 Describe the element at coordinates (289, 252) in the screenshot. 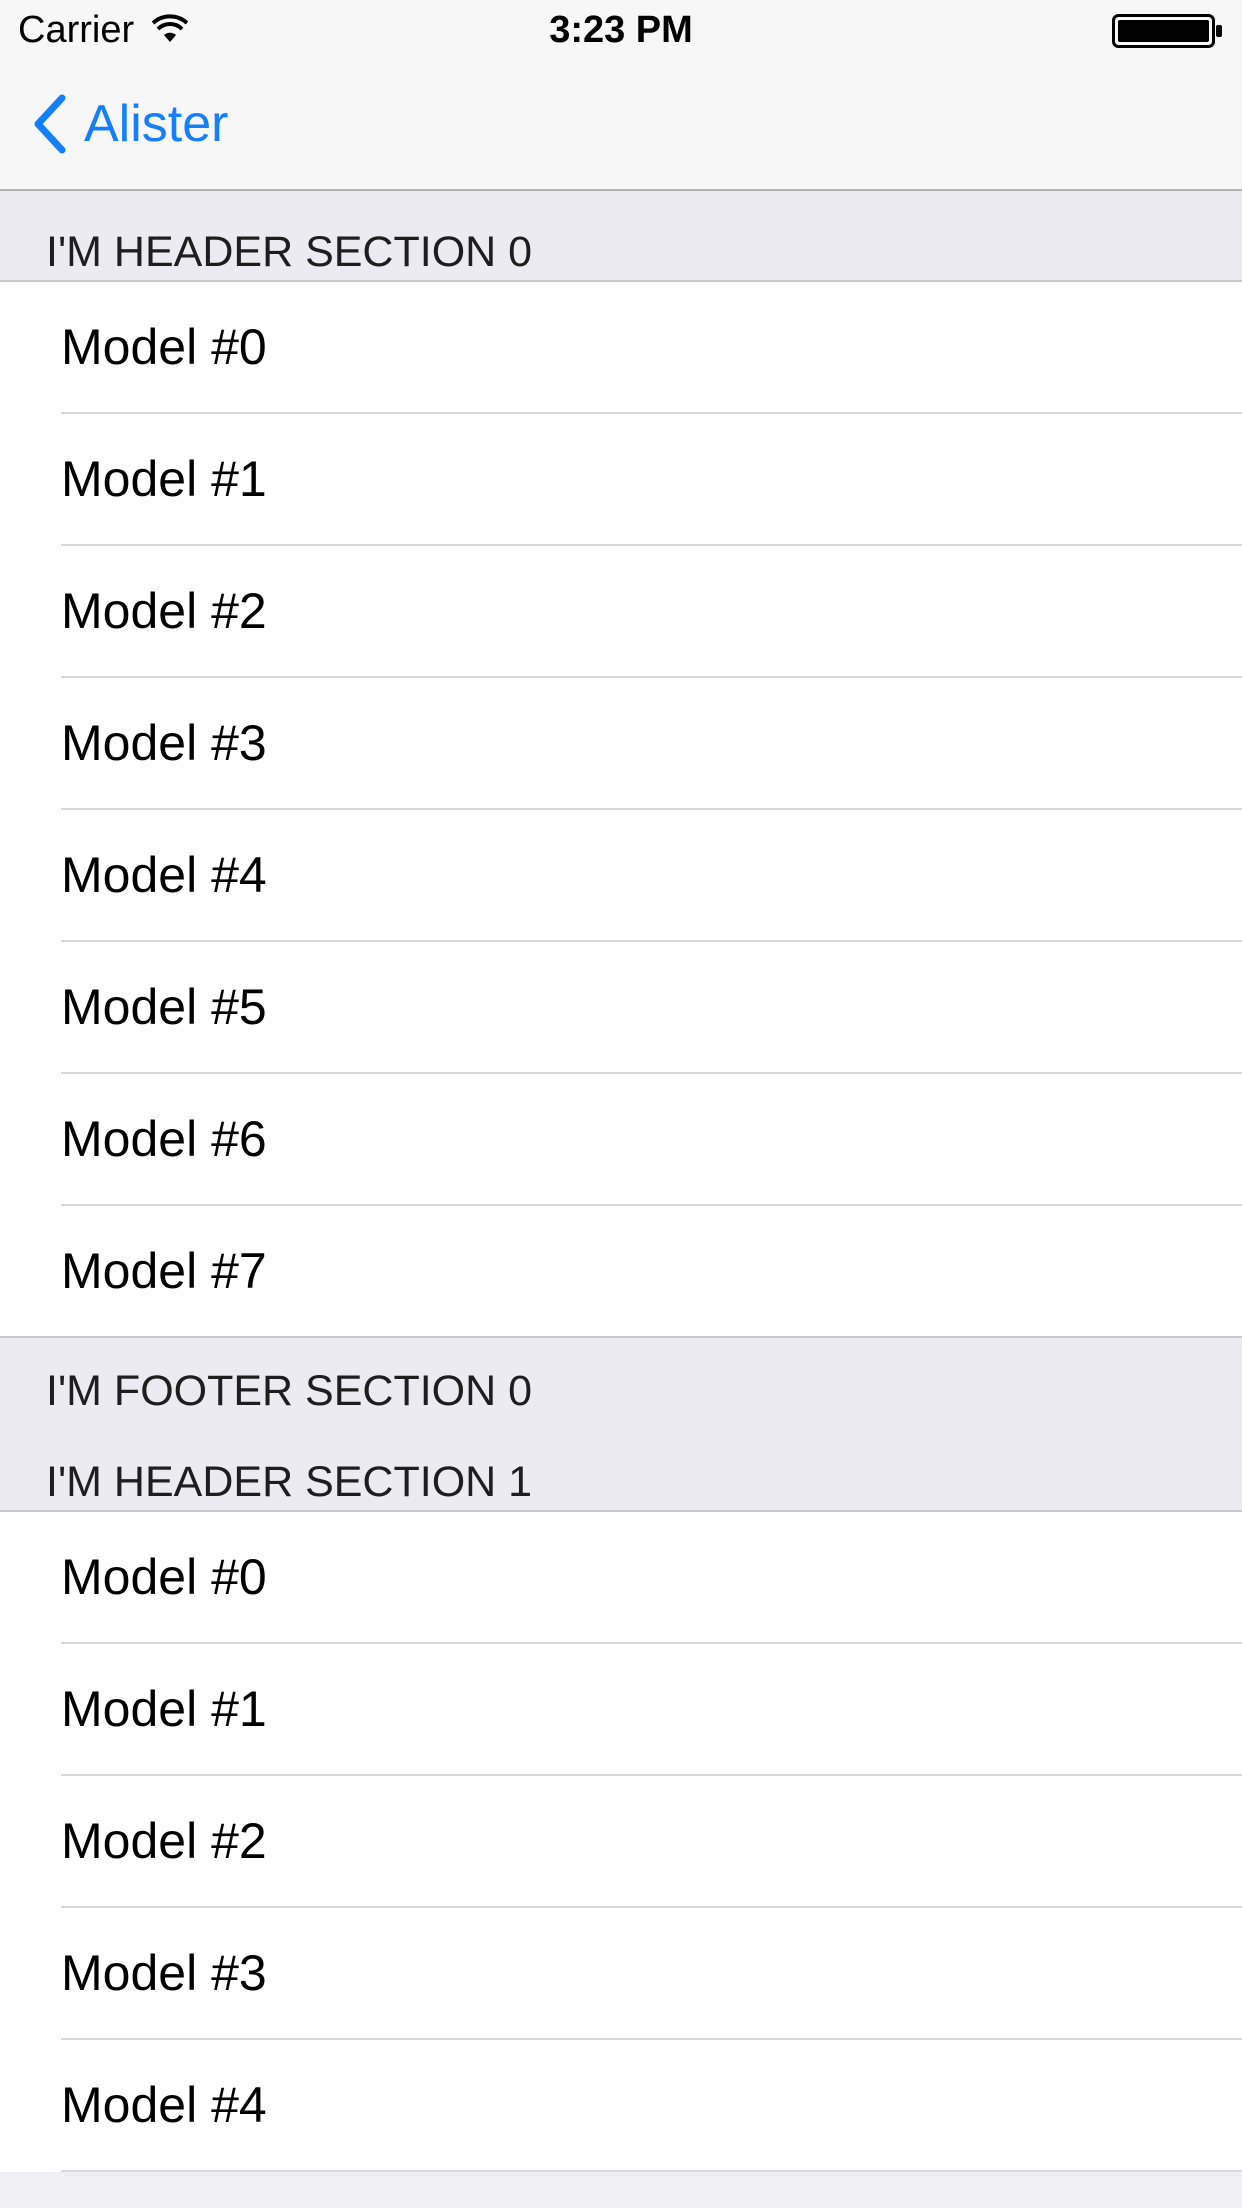

I see `section-header-label: I'M HEADER SECTION 0` at that location.